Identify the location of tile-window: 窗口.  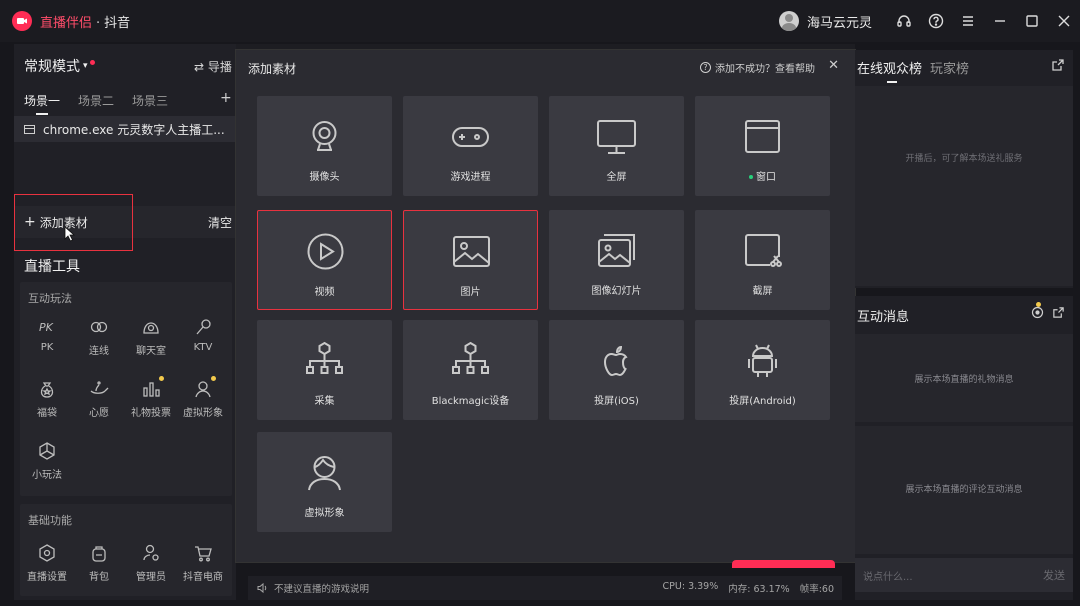
(762, 146).